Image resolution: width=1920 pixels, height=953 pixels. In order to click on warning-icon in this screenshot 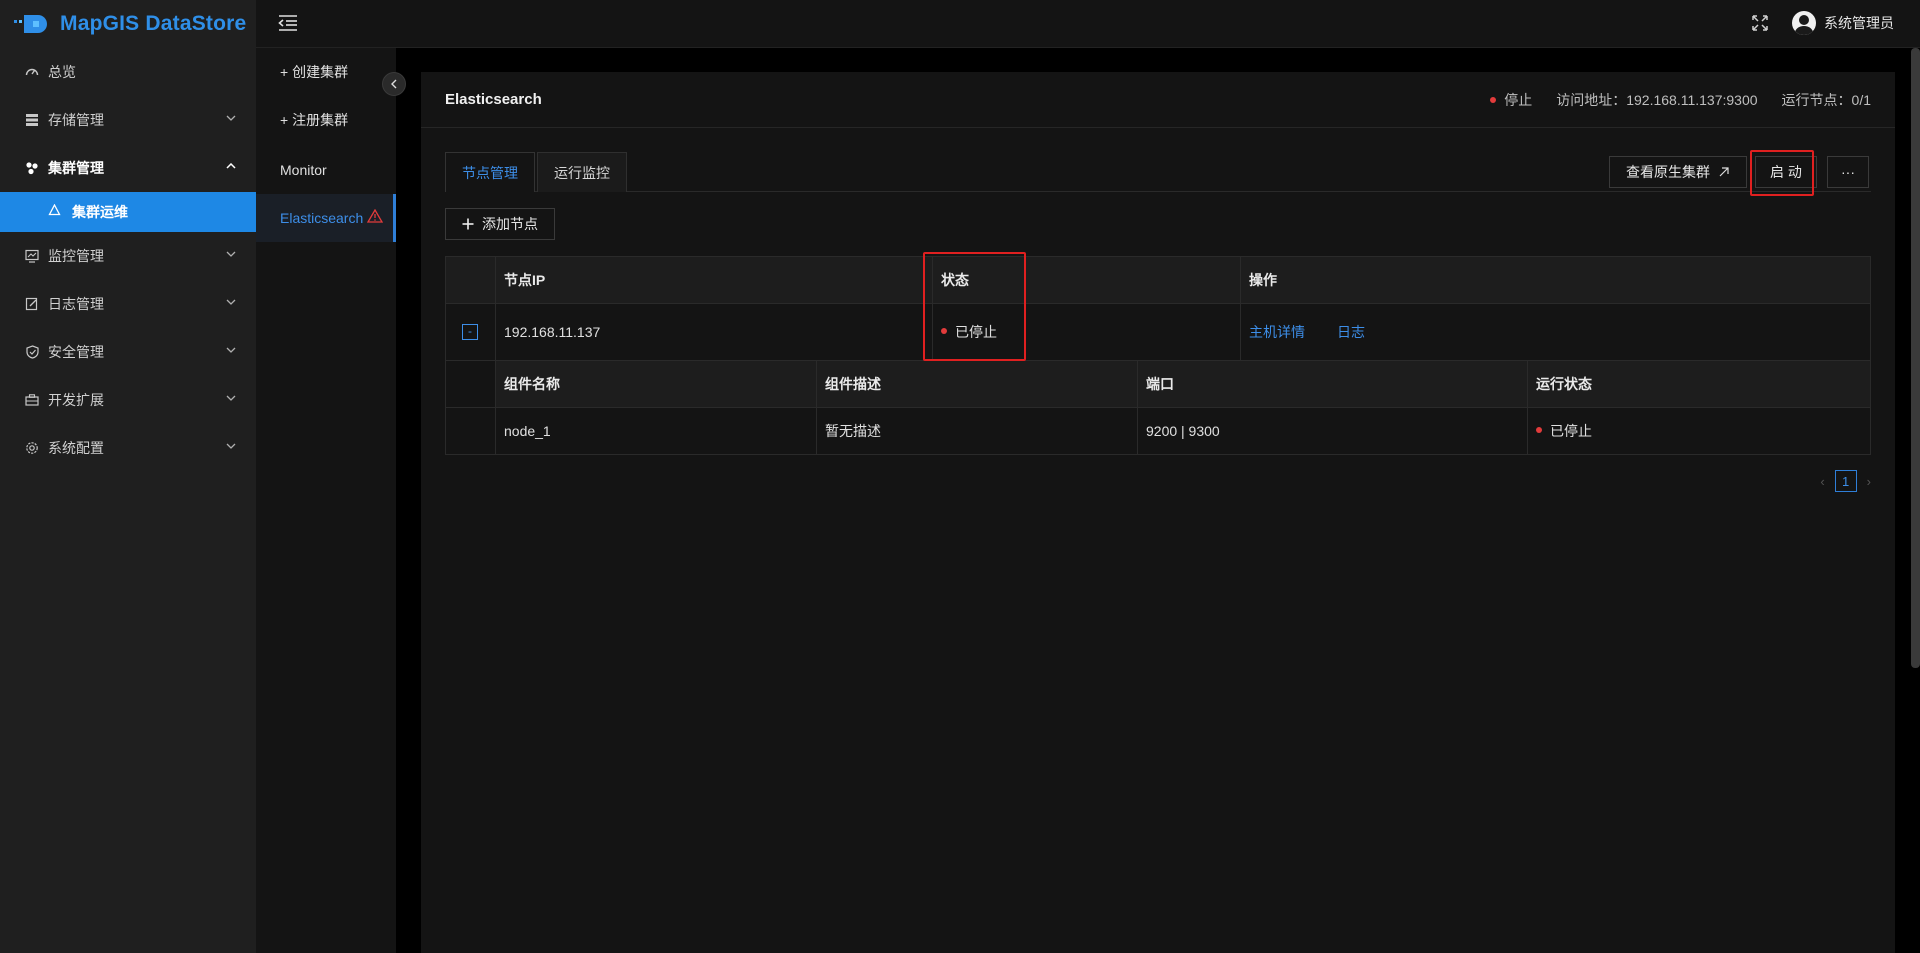, I will do `click(375, 216)`.